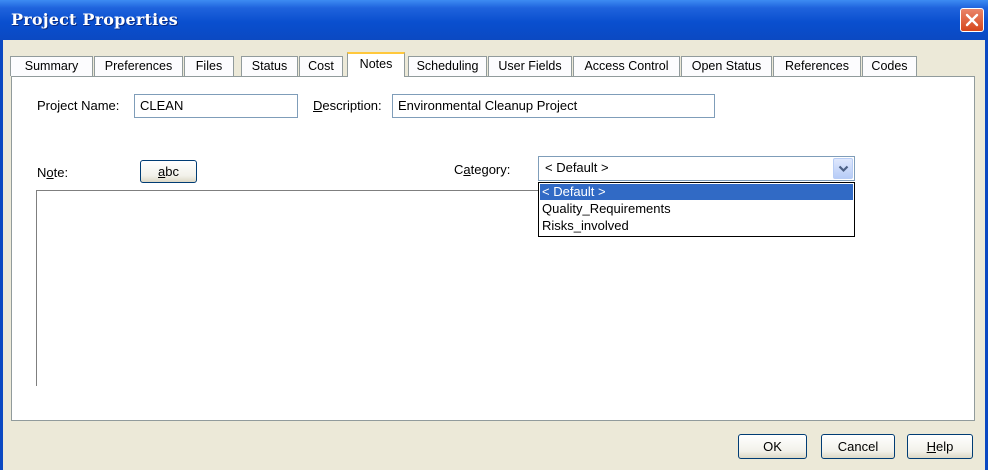 This screenshot has width=988, height=470. Describe the element at coordinates (626, 66) in the screenshot. I see `tab-access-control: Access Control` at that location.